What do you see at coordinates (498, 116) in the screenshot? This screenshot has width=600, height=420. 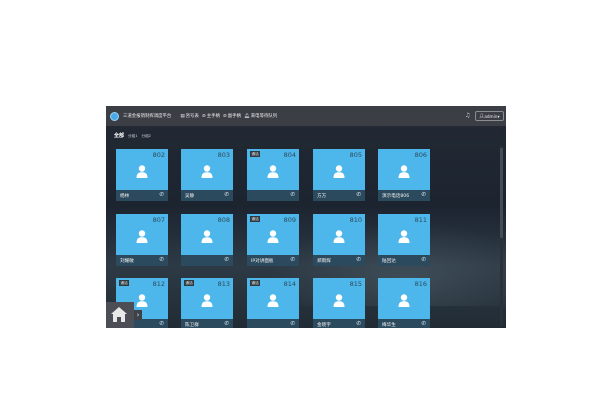 I see `caret-down-icon: ▾` at bounding box center [498, 116].